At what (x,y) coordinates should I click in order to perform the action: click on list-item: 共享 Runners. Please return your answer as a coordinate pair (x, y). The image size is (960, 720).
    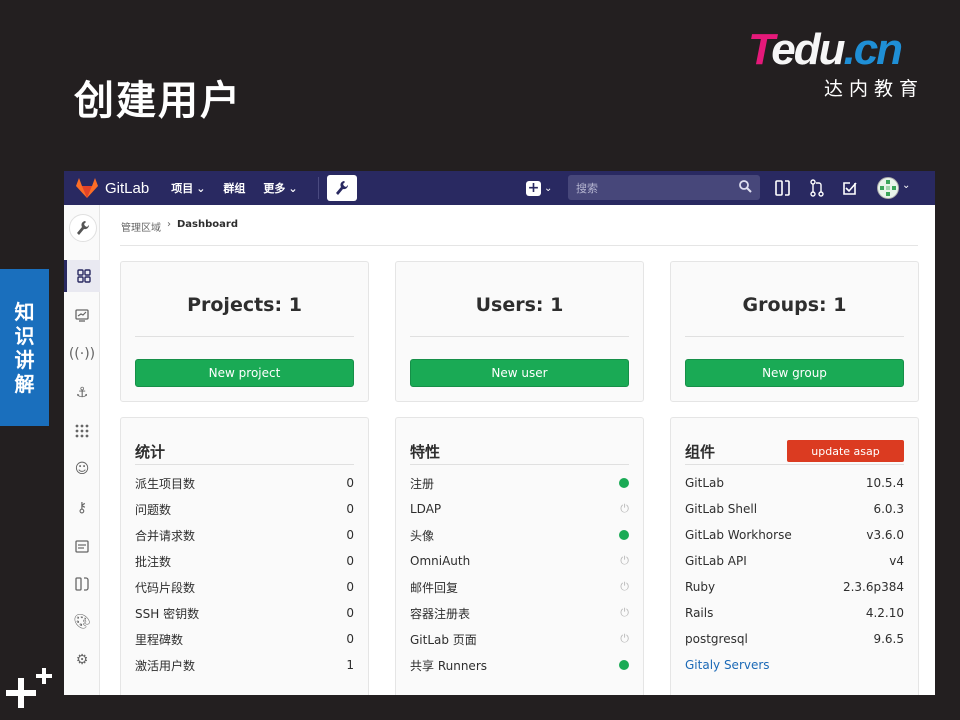
    Looking at the image, I should click on (519, 665).